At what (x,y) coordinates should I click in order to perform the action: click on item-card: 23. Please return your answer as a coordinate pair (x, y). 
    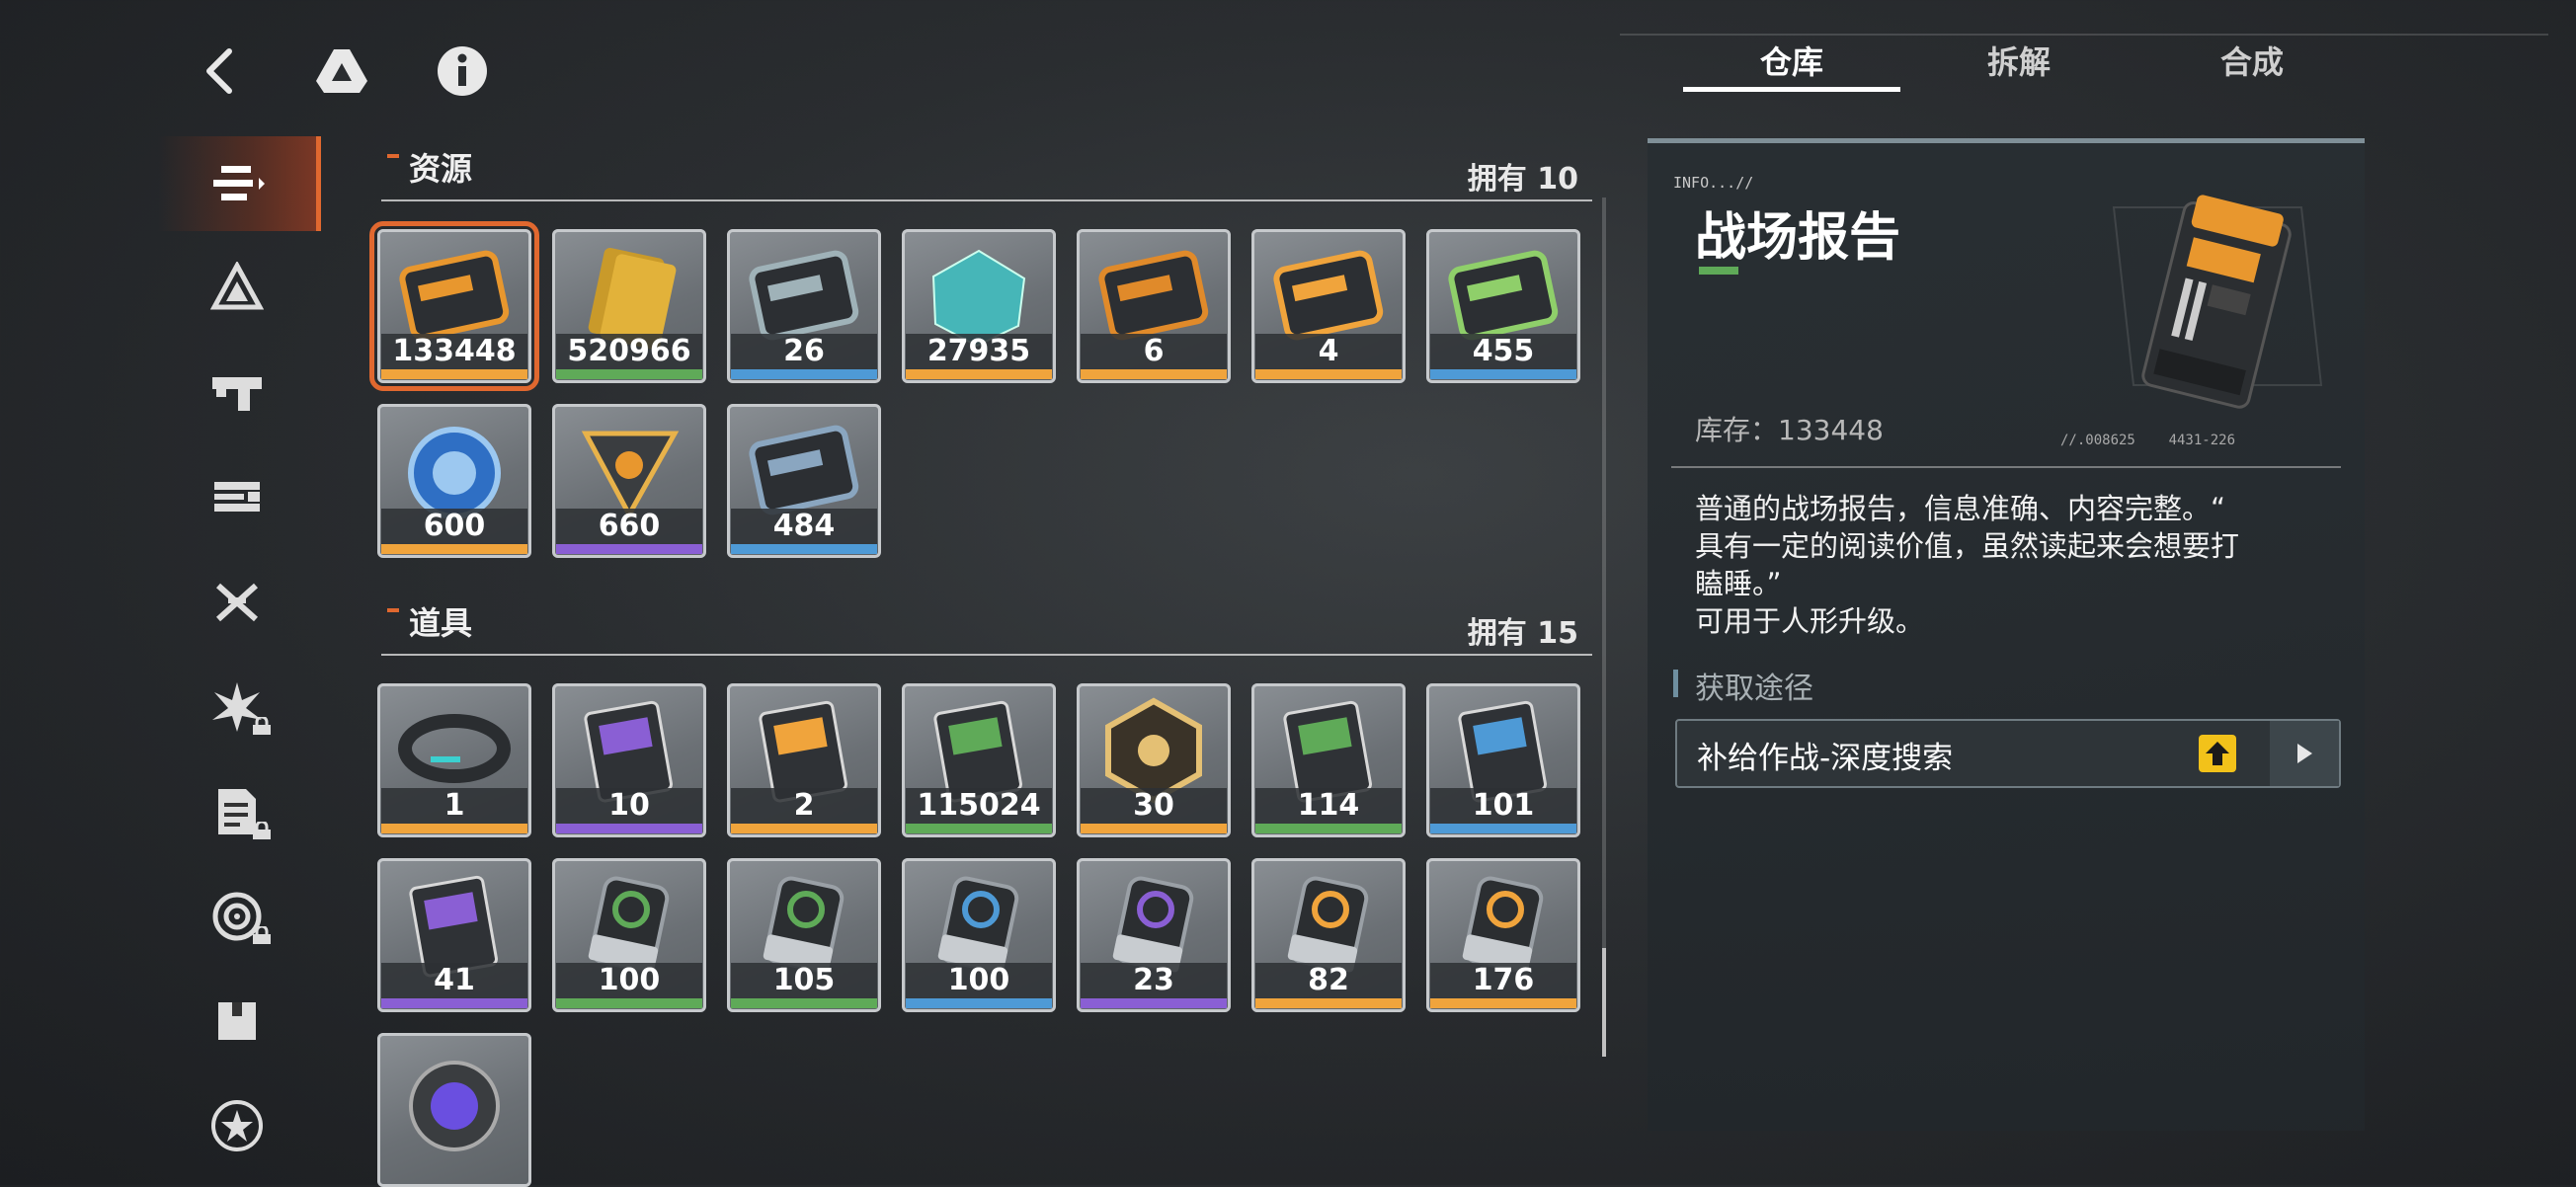
    Looking at the image, I should click on (1154, 935).